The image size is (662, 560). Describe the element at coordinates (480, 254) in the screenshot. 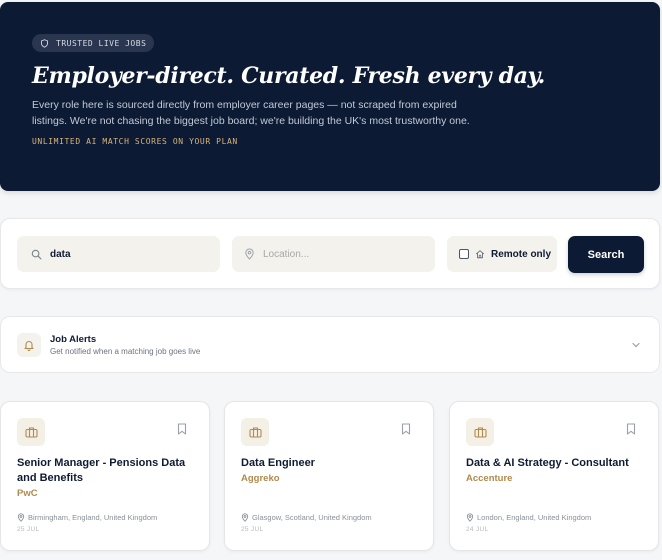

I see `home-icon` at that location.